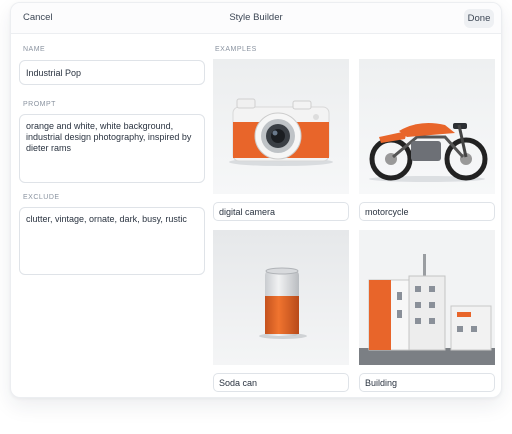 The height and width of the screenshot is (434, 512). What do you see at coordinates (112, 72) in the screenshot?
I see `name-field: Industrial Pop` at bounding box center [112, 72].